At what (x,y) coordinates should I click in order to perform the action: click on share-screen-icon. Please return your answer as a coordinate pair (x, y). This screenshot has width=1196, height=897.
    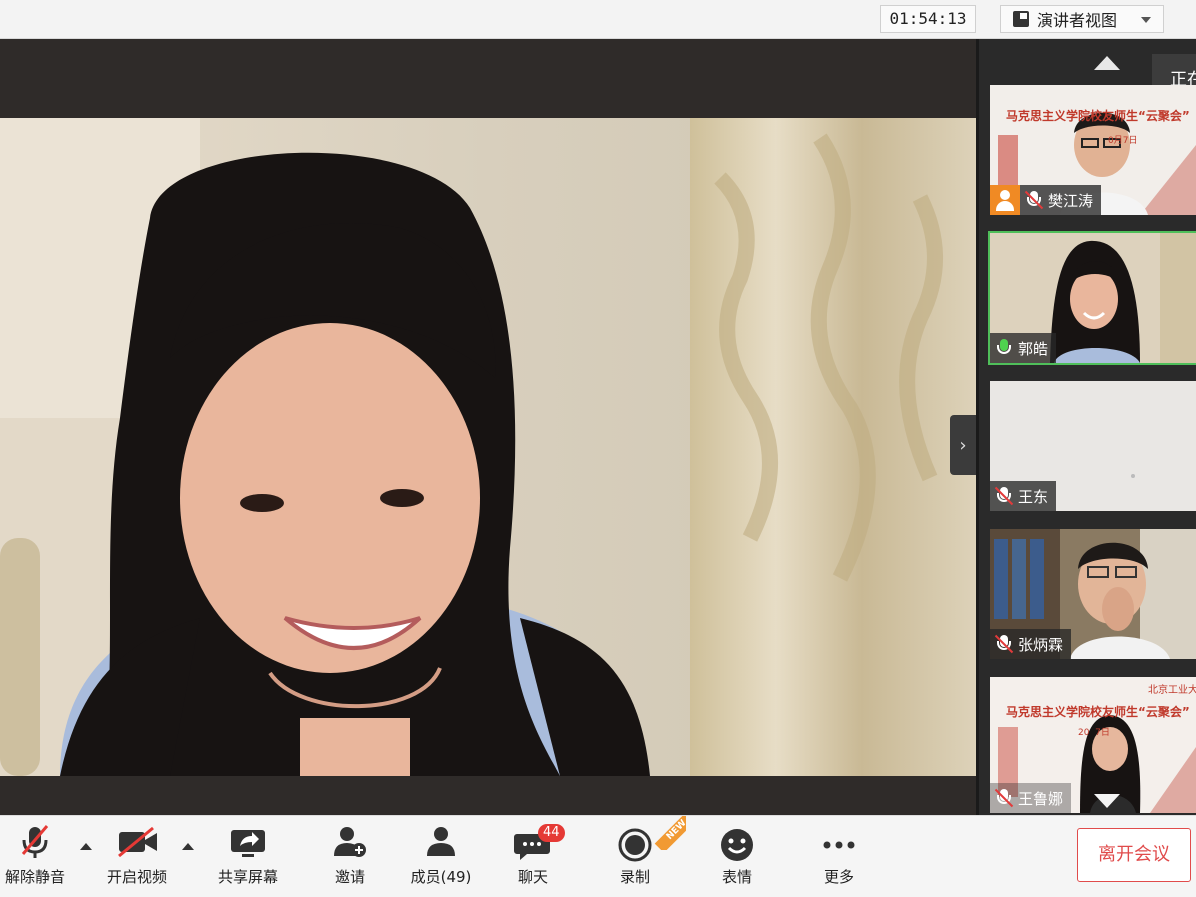
    Looking at the image, I should click on (248, 840).